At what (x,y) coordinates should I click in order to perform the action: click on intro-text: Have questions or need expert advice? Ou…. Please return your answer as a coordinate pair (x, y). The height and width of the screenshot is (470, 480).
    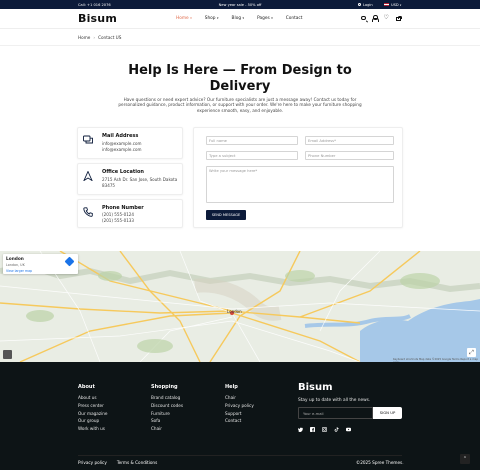
    Looking at the image, I should click on (240, 105).